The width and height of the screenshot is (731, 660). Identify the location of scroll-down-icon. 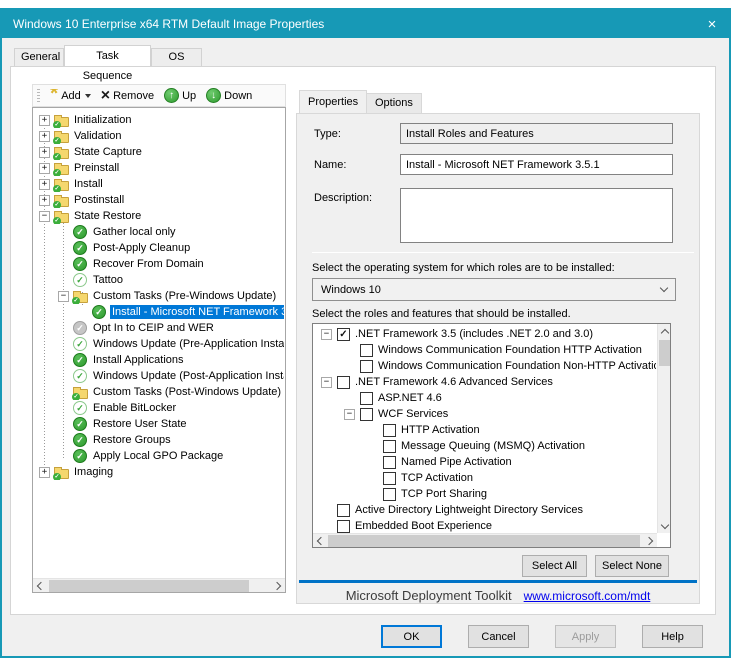
(664, 526).